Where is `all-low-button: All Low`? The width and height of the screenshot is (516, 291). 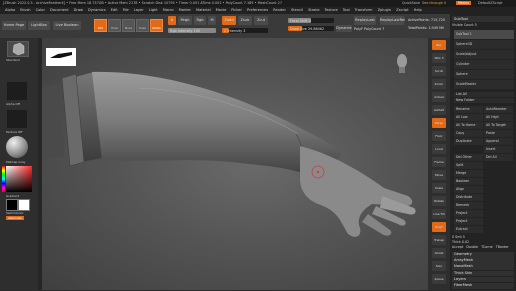
all-low-button: All Low is located at coordinates (468, 117).